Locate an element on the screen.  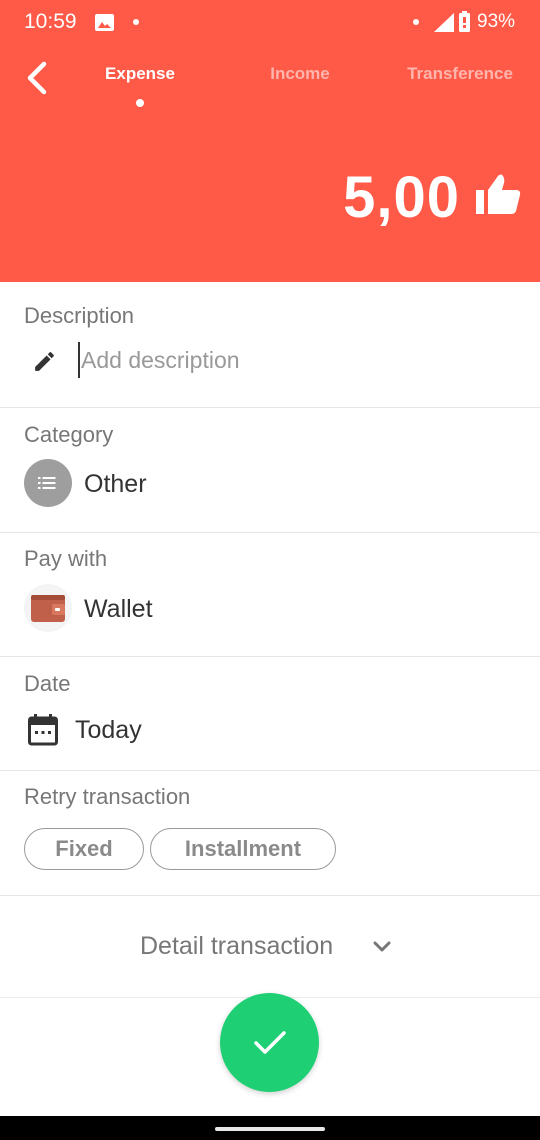
retry-section: Retry transaction Fixed Installment is located at coordinates (270, 833).